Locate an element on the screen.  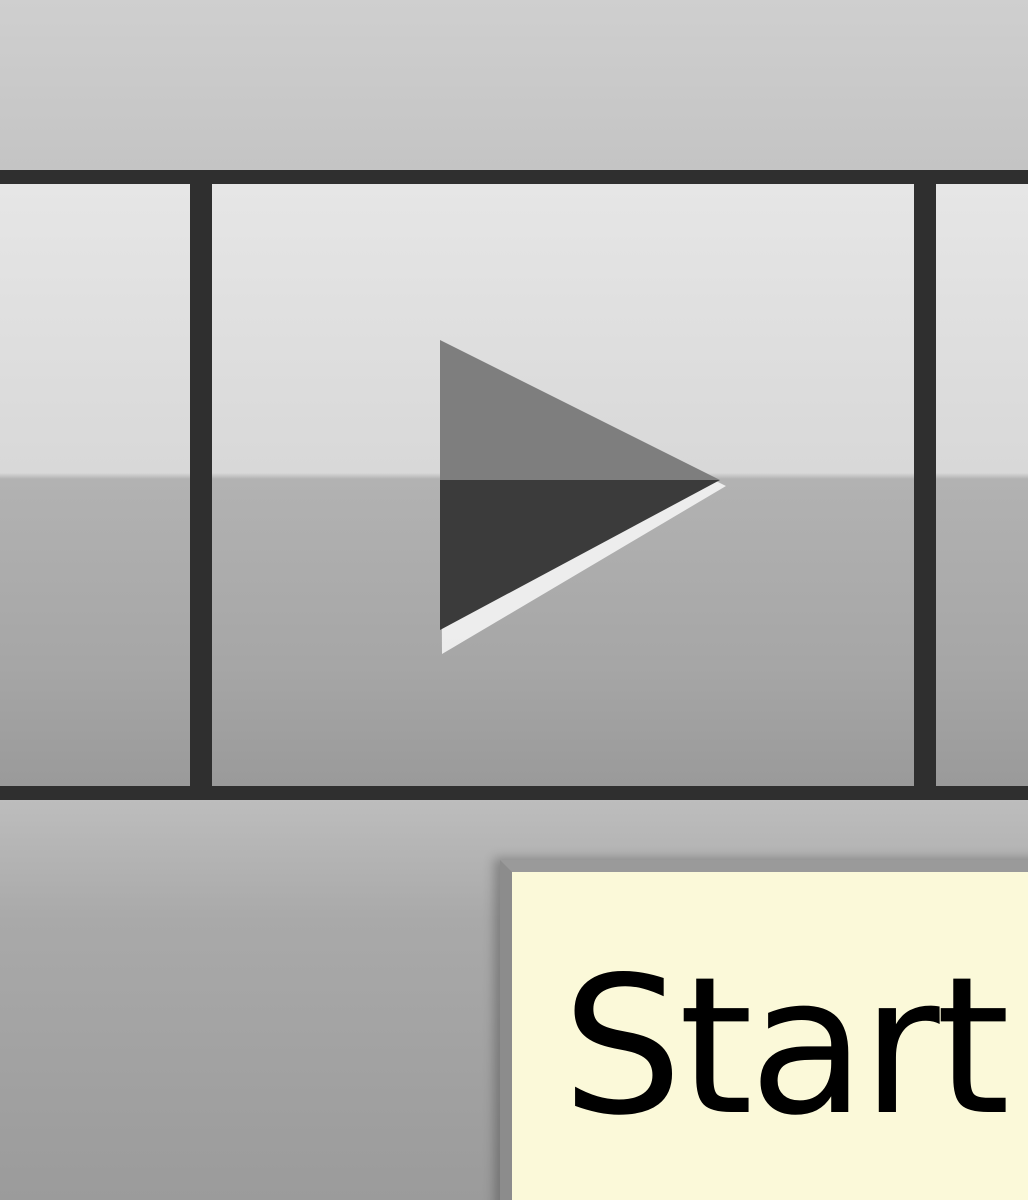
play-icon is located at coordinates (583, 497).